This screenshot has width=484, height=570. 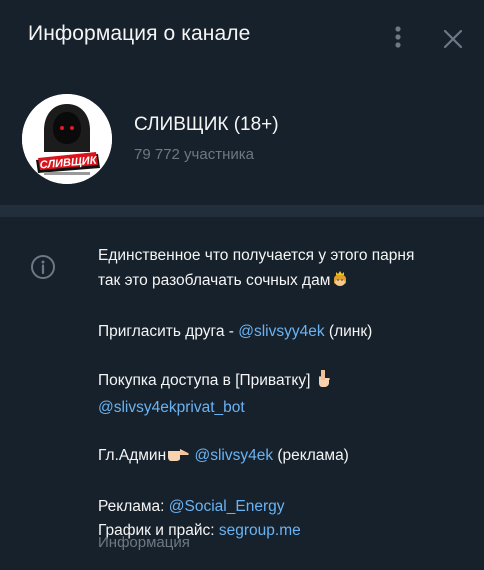 I want to click on point-down-emoji, so click(x=324, y=382).